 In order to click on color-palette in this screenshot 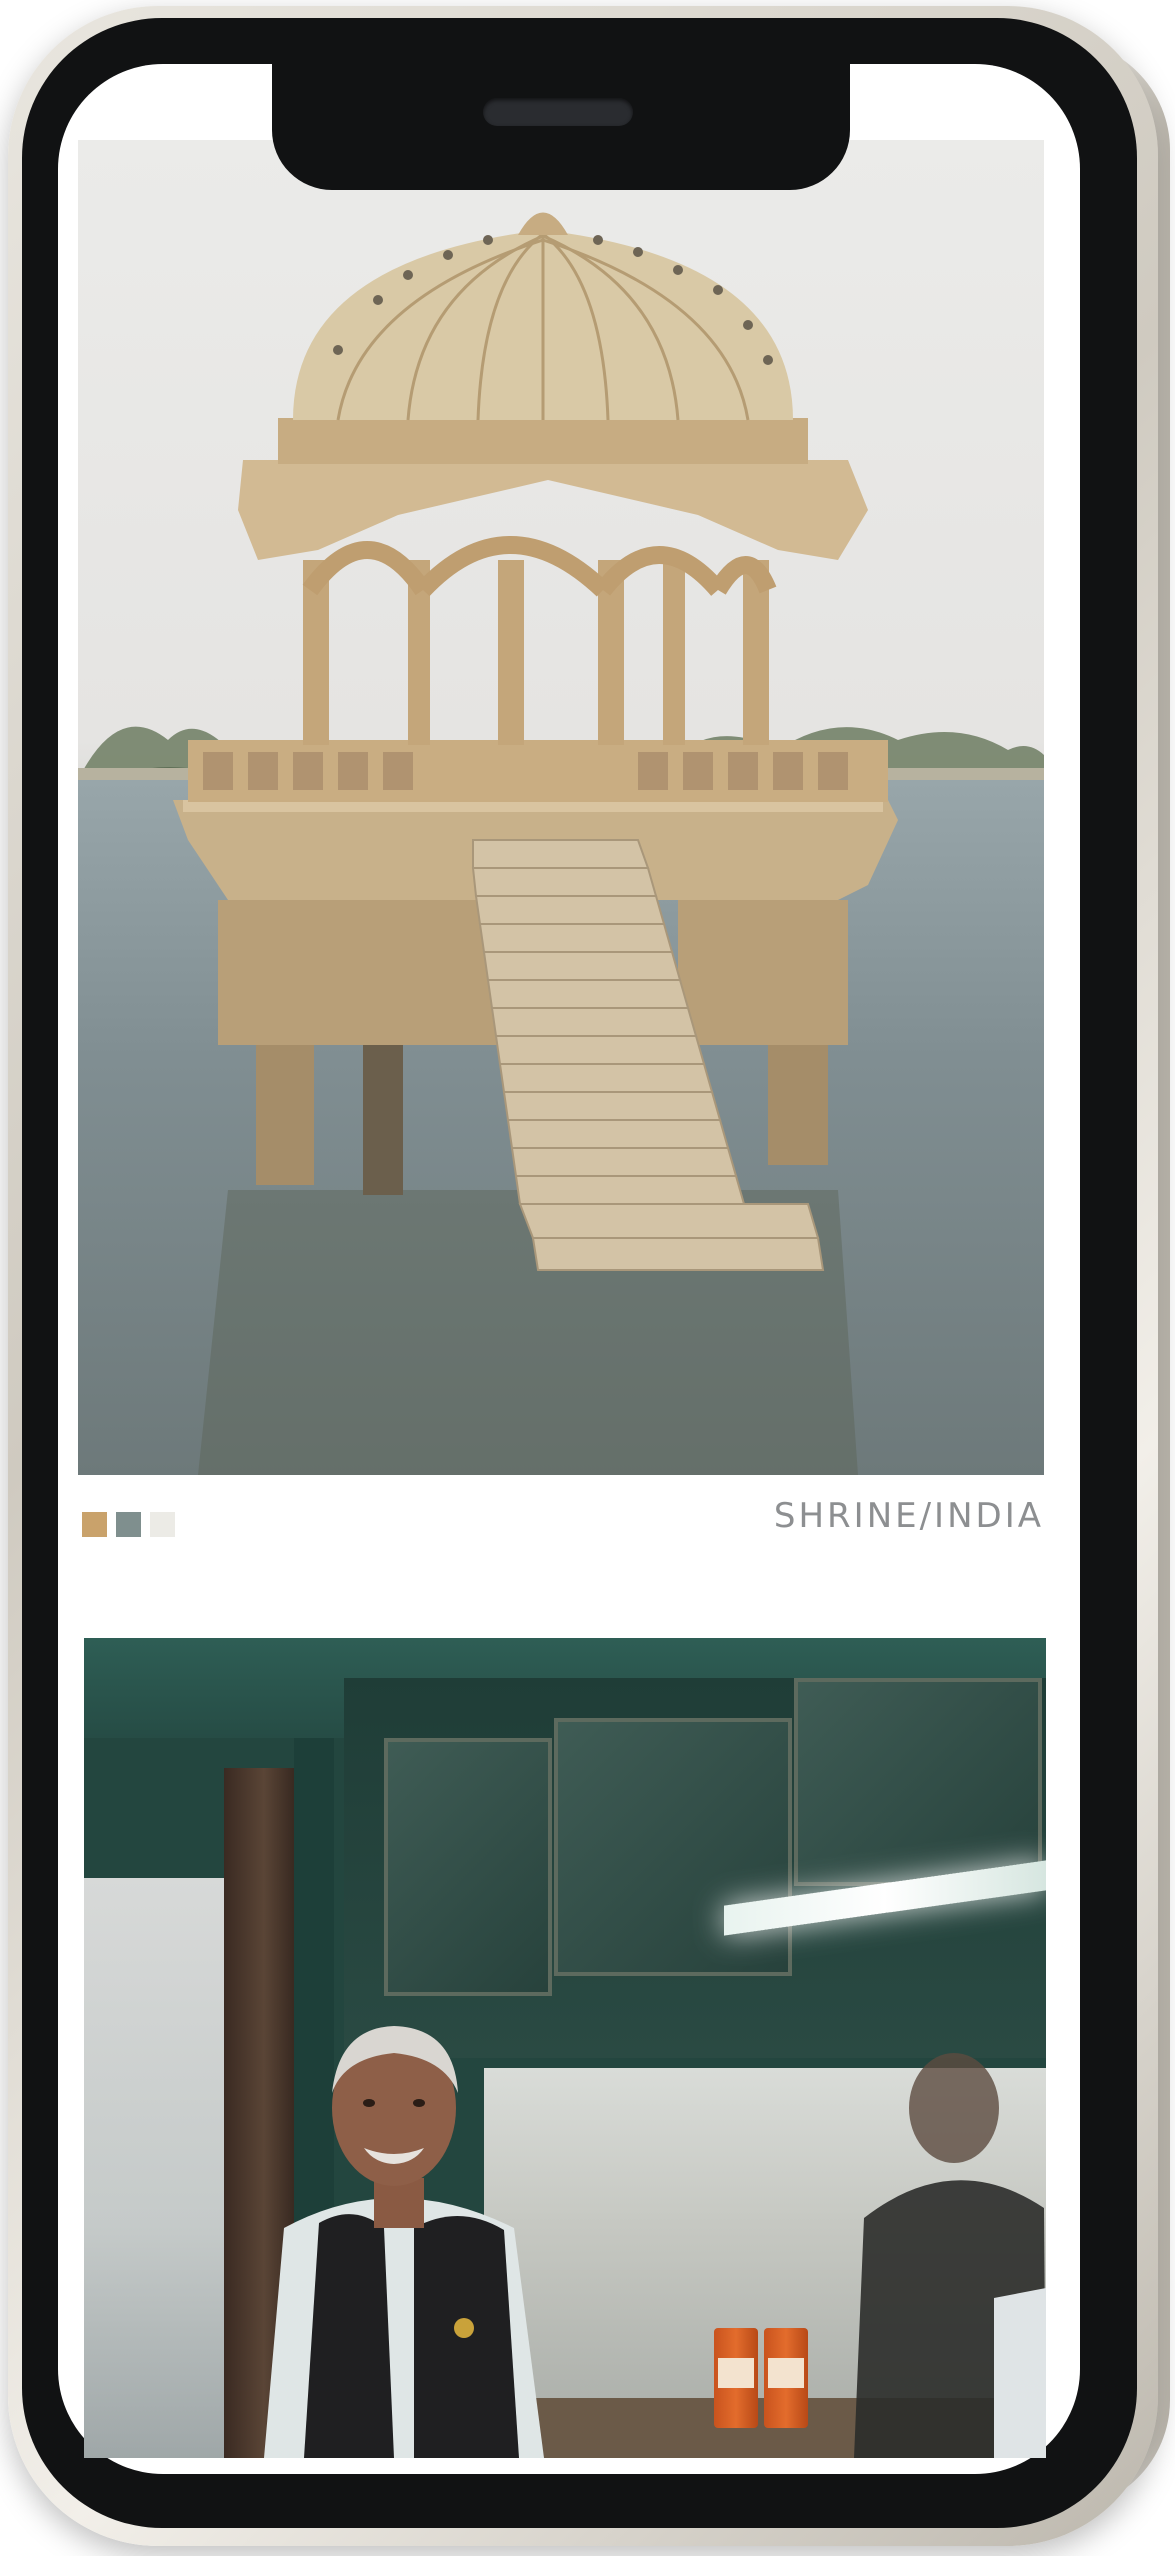, I will do `click(128, 1524)`.